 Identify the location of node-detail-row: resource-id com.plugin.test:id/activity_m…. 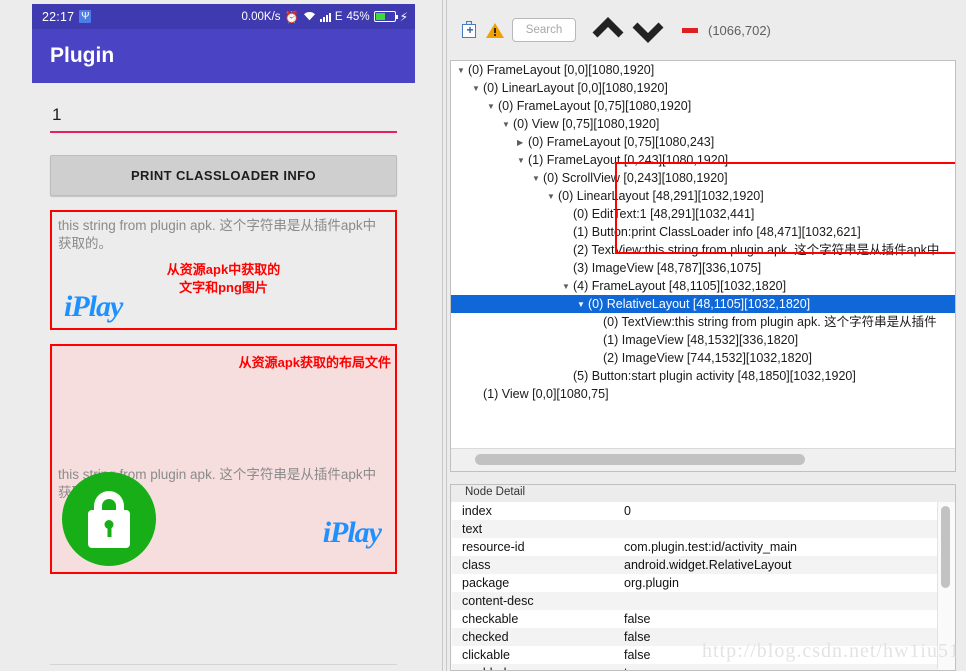
(695, 547).